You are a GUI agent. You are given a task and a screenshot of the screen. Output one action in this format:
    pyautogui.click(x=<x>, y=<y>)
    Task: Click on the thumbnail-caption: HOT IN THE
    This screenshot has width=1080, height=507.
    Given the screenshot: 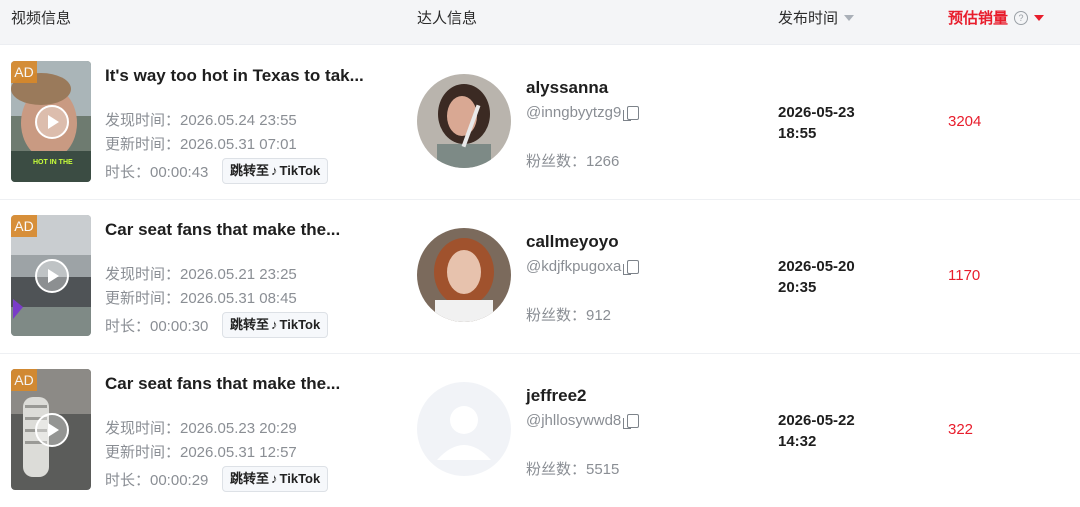 What is the action you would take?
    pyautogui.click(x=53, y=162)
    